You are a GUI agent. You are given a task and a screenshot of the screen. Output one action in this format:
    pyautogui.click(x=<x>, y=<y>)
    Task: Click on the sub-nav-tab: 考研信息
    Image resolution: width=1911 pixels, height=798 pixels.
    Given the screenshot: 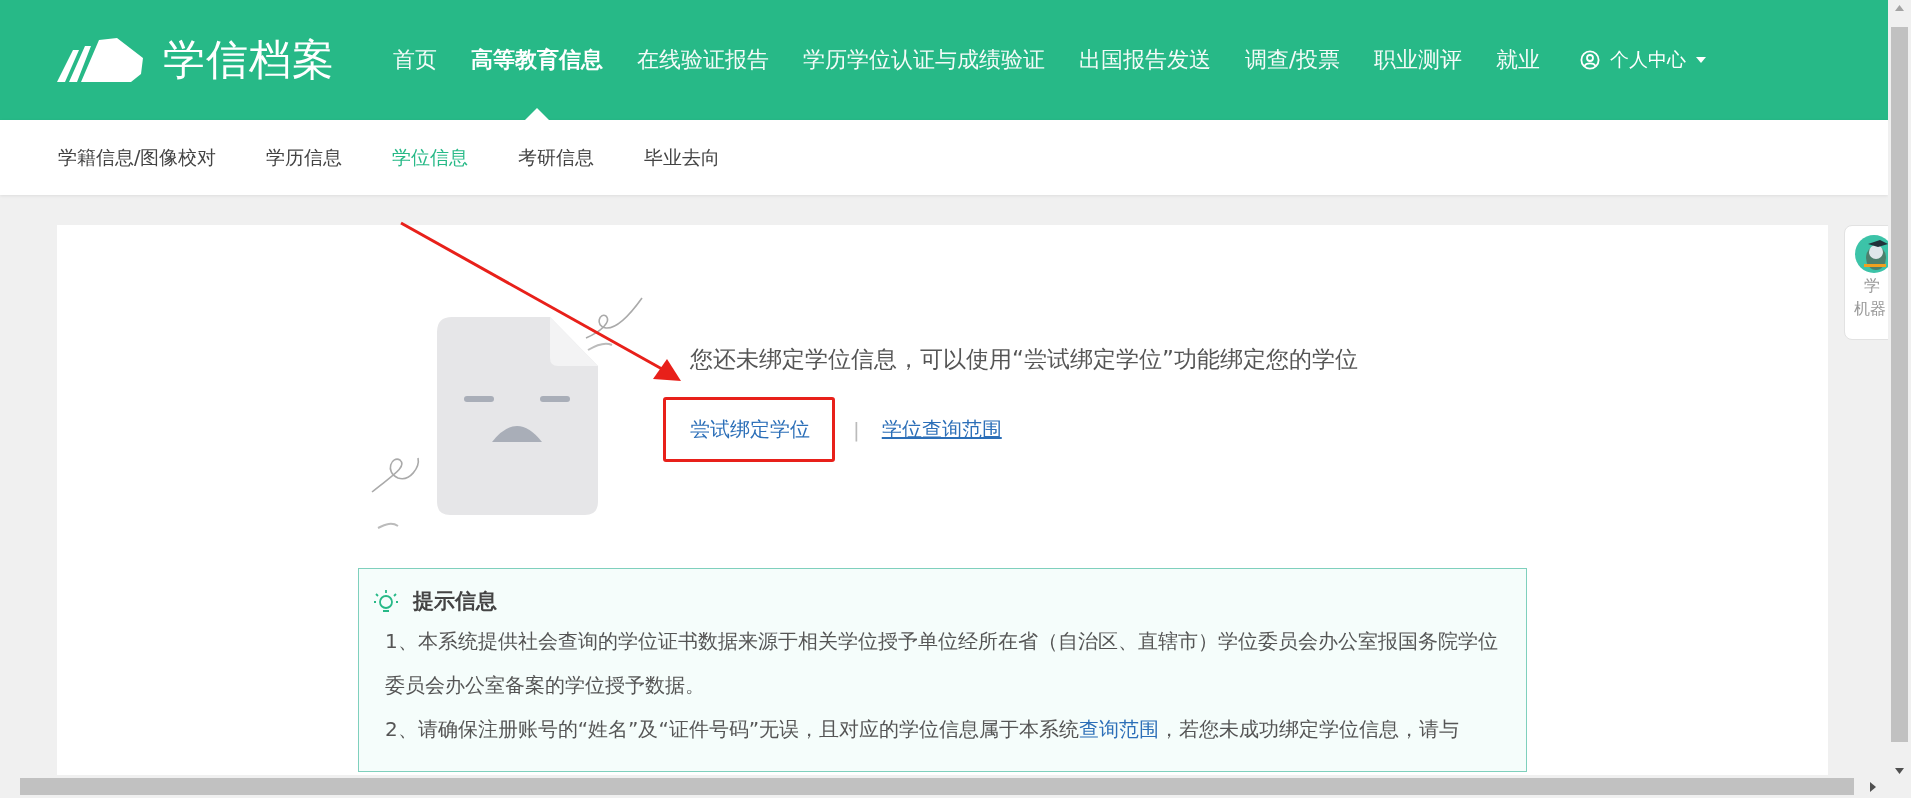 What is the action you would take?
    pyautogui.click(x=556, y=157)
    